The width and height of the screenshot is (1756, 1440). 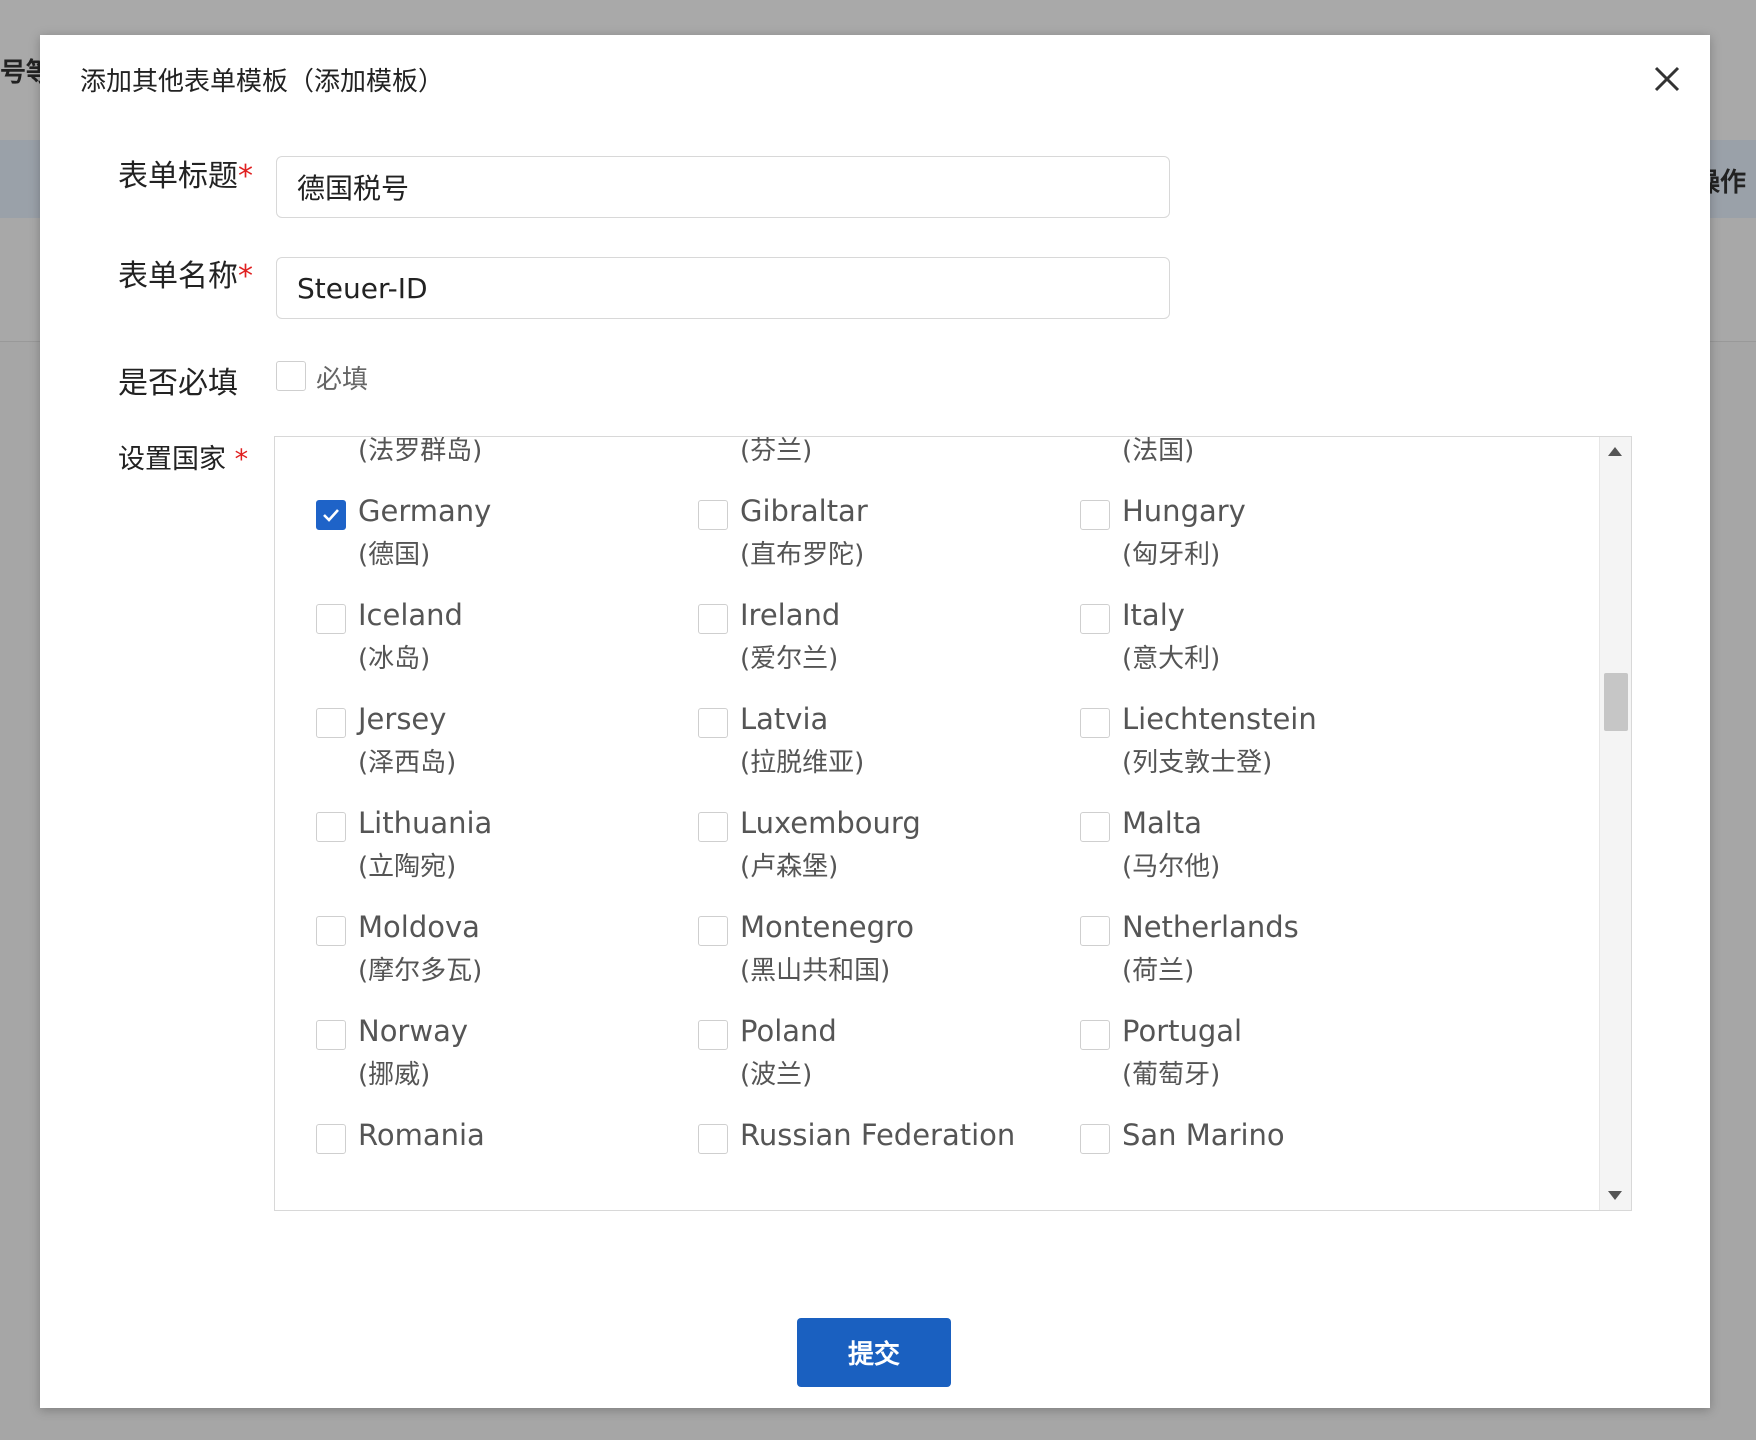 I want to click on country-name-en: Lithuania, so click(x=425, y=823).